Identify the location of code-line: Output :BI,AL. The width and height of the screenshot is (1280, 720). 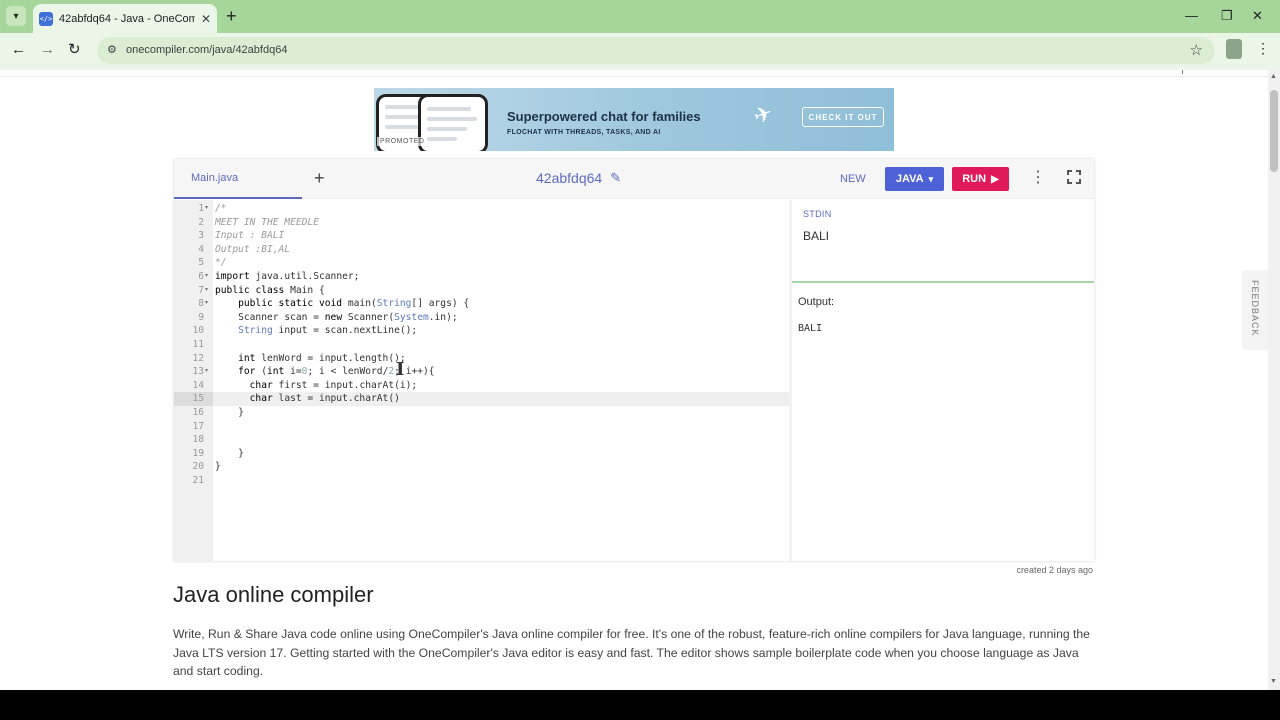
(252, 250).